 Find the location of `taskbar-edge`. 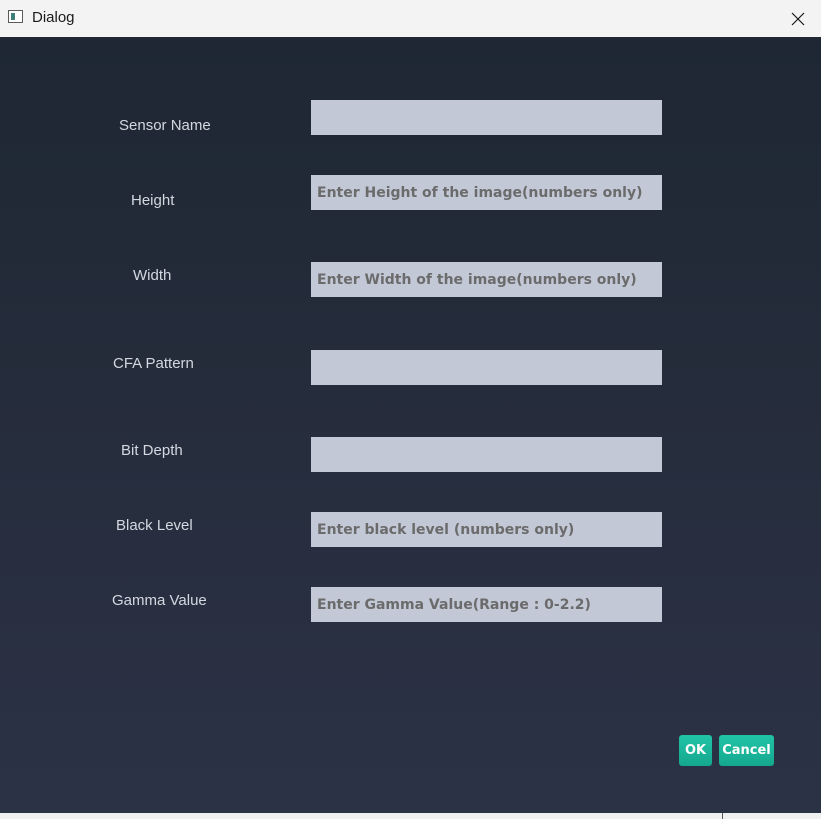

taskbar-edge is located at coordinates (410, 816).